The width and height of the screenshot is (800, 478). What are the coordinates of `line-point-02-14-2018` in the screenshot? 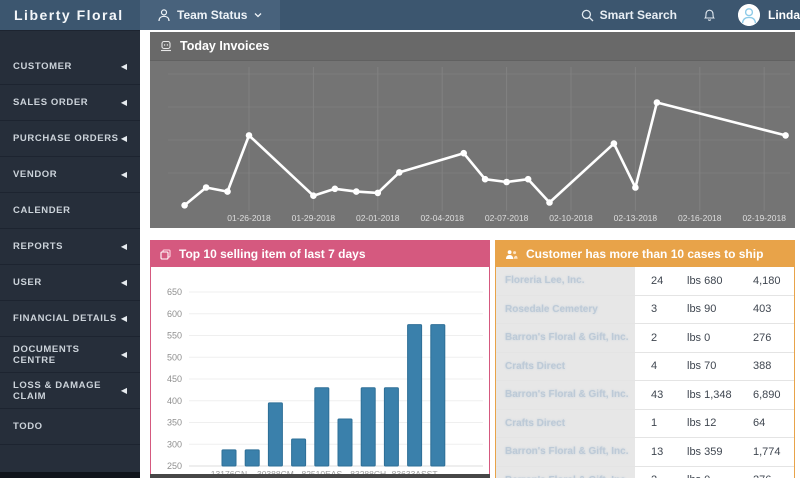 It's located at (657, 102).